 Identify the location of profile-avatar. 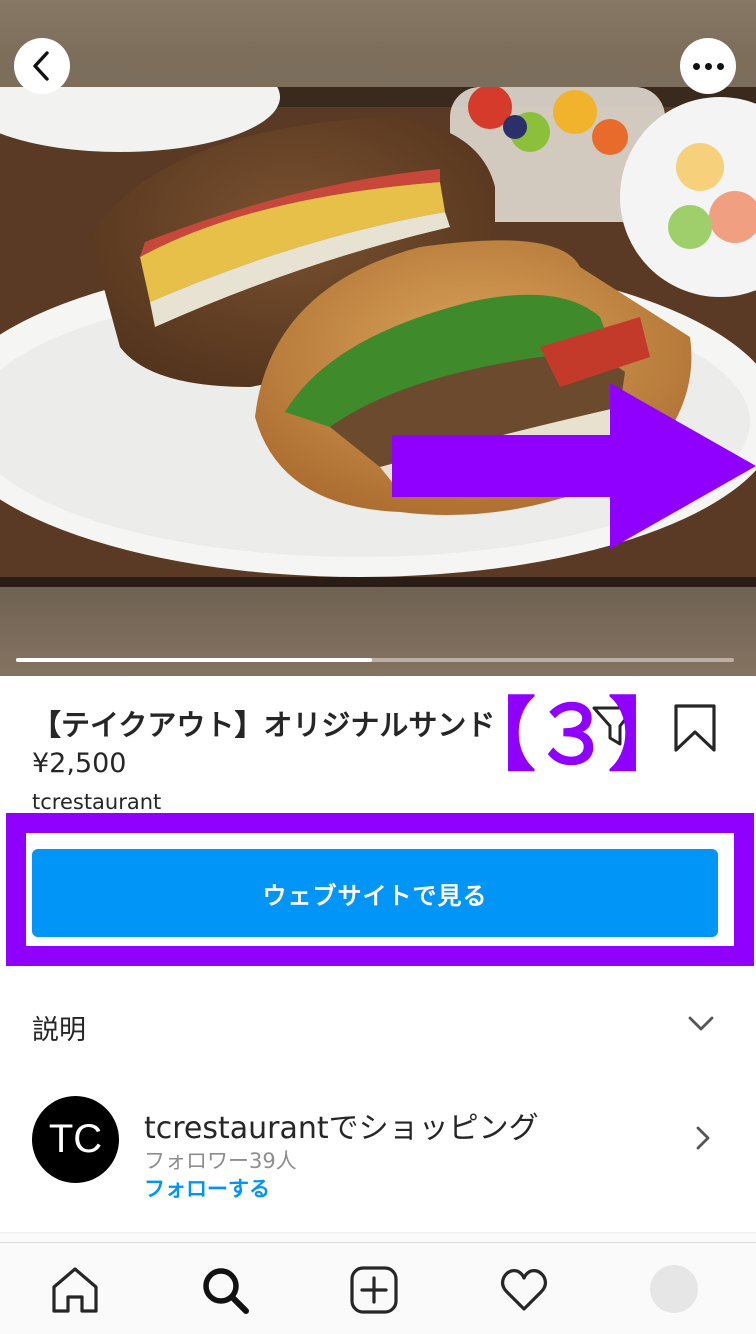
(674, 1289).